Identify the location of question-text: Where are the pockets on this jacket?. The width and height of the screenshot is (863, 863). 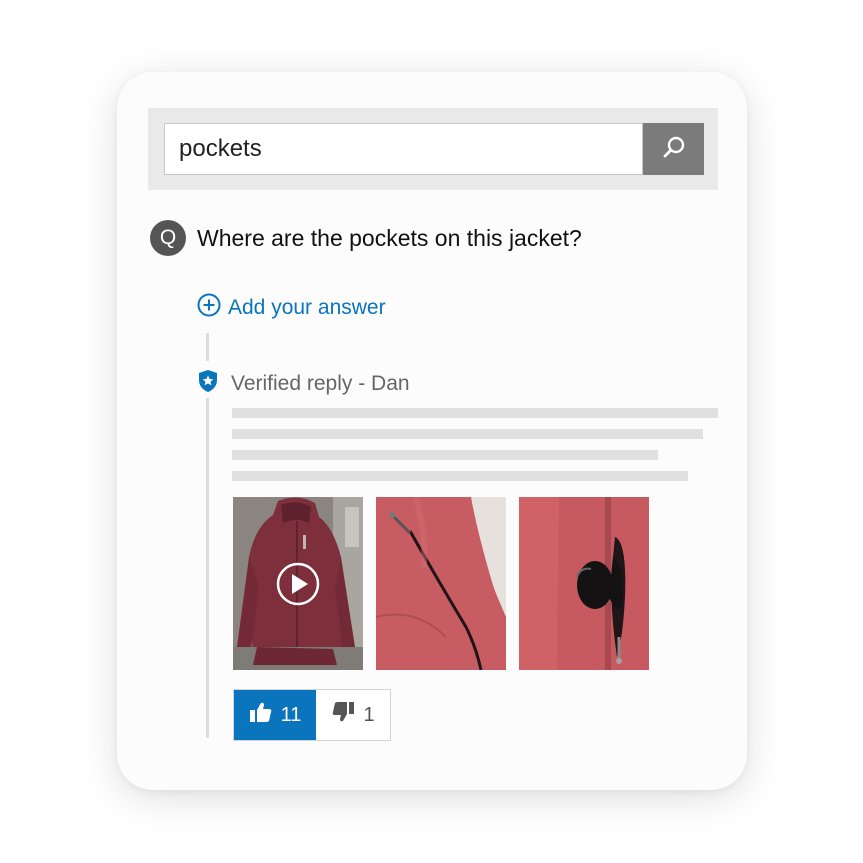
(389, 237).